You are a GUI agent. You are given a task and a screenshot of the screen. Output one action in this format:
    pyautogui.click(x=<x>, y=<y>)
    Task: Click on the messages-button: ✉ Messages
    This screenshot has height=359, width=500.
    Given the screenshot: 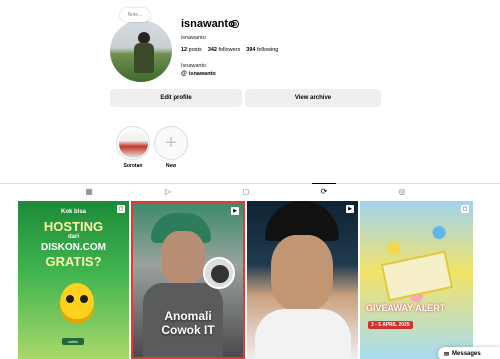 What is the action you would take?
    pyautogui.click(x=469, y=353)
    